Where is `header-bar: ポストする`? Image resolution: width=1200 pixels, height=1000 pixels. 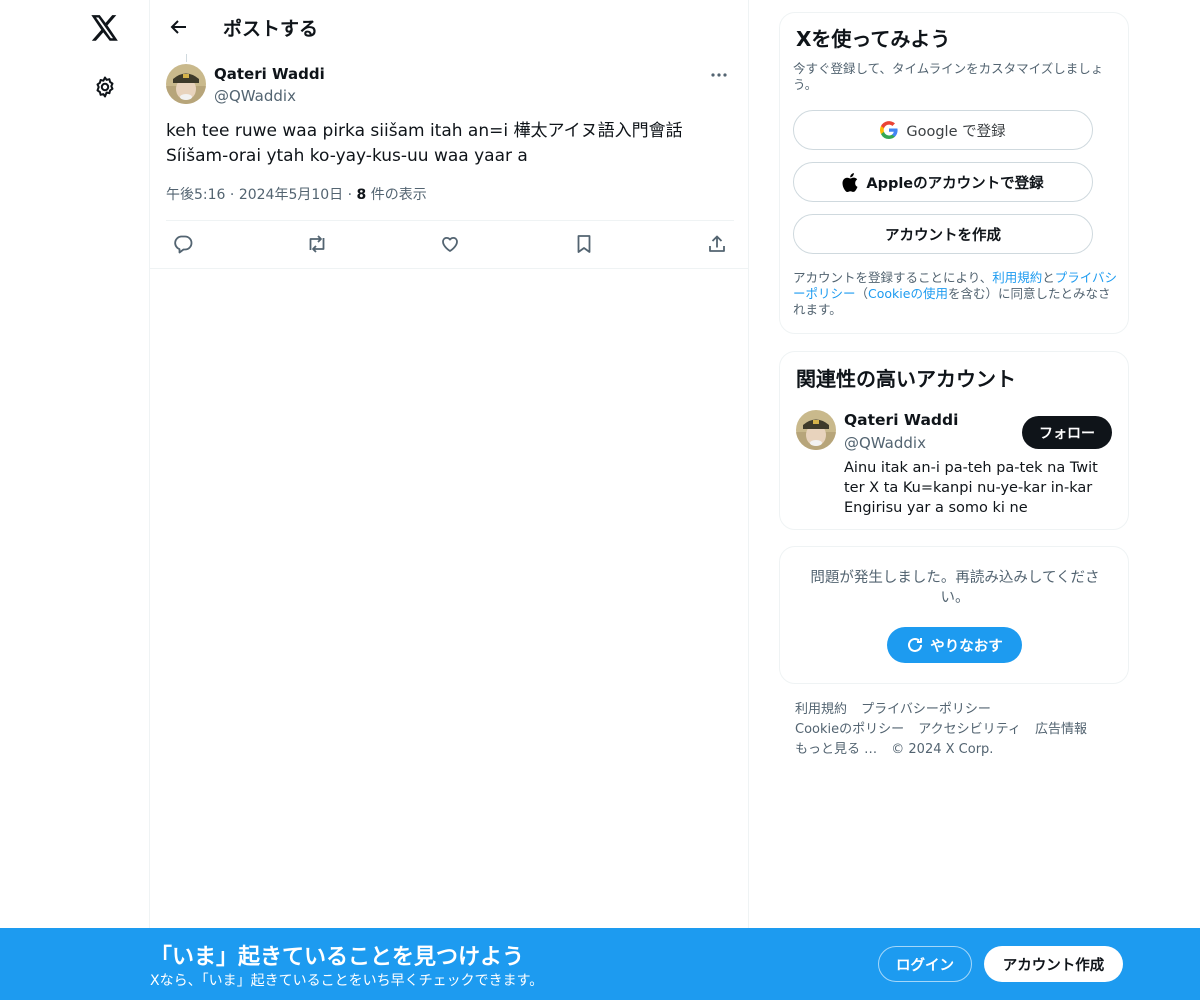
header-bar: ポストする is located at coordinates (450, 26).